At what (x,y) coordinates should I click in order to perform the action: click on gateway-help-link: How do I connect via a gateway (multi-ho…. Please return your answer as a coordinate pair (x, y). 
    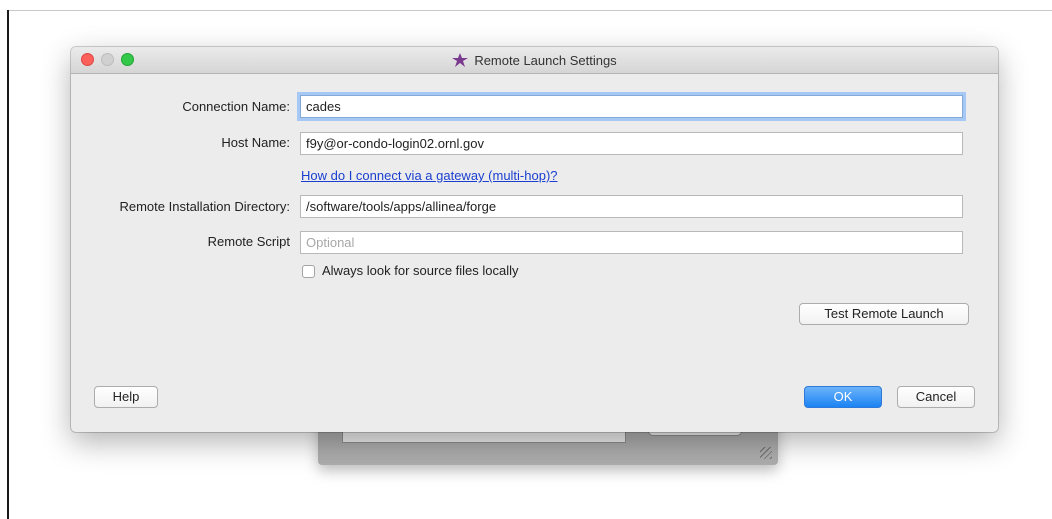
    Looking at the image, I should click on (429, 175).